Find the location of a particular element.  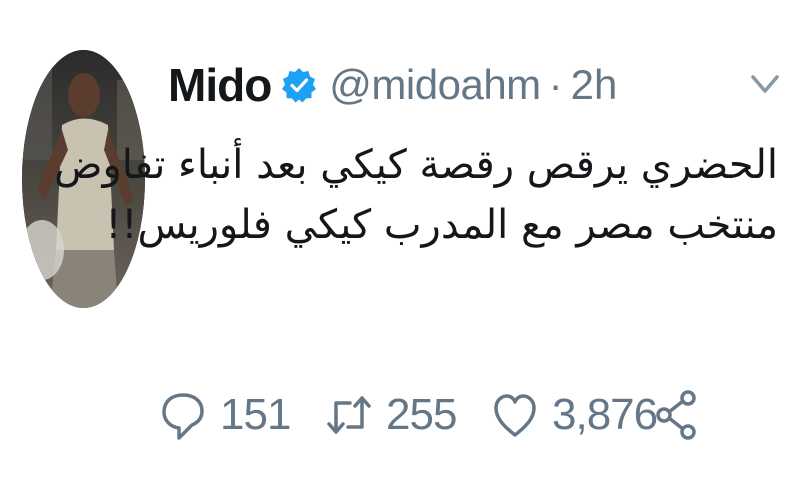

tweet-text-line: الحضري يرقص رقصة كيكي بعد أنباء تفاوض is located at coordinates (416, 165).